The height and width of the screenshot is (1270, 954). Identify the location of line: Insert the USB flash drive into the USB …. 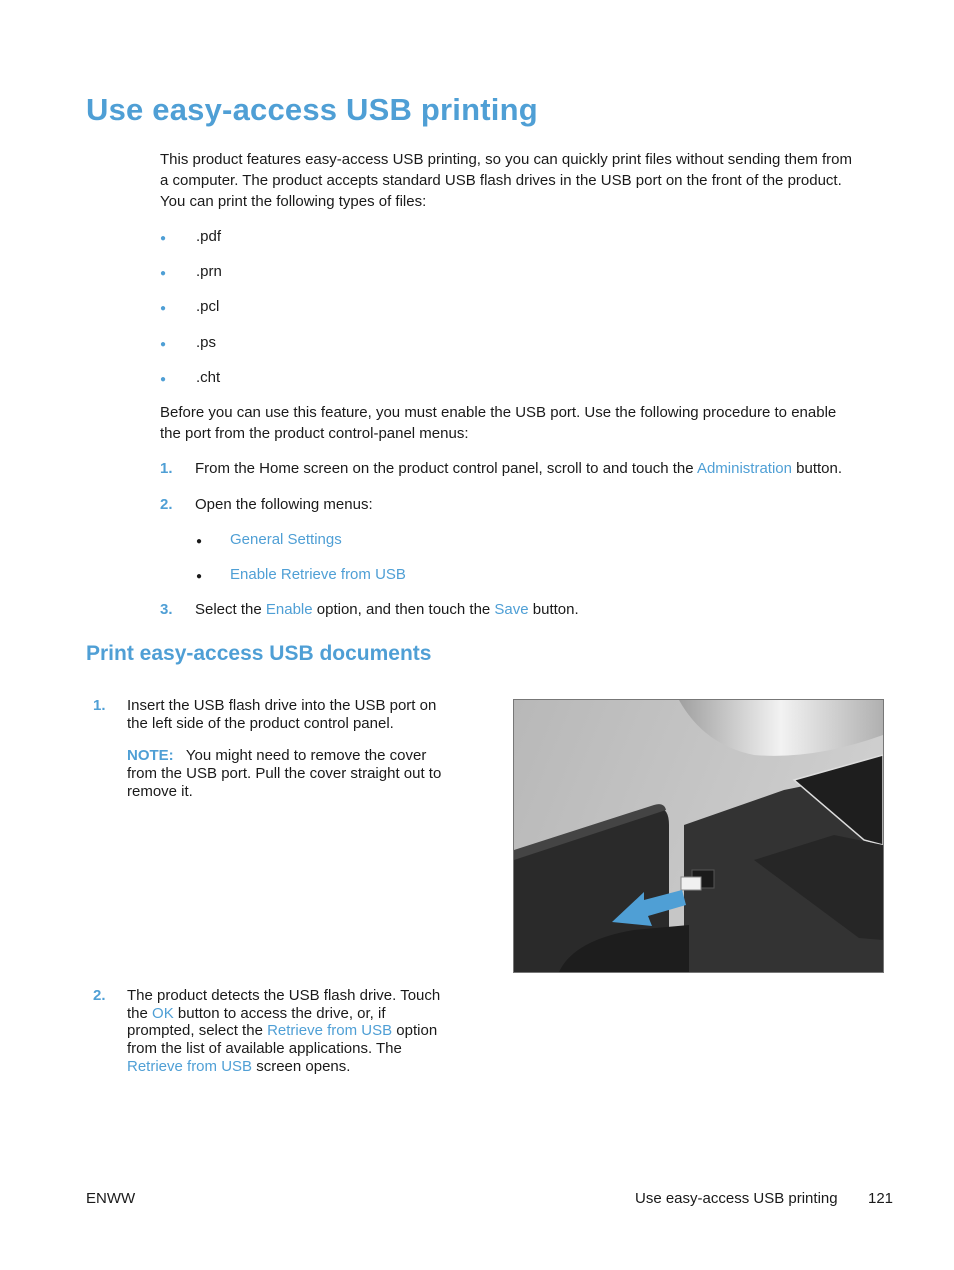
(282, 705).